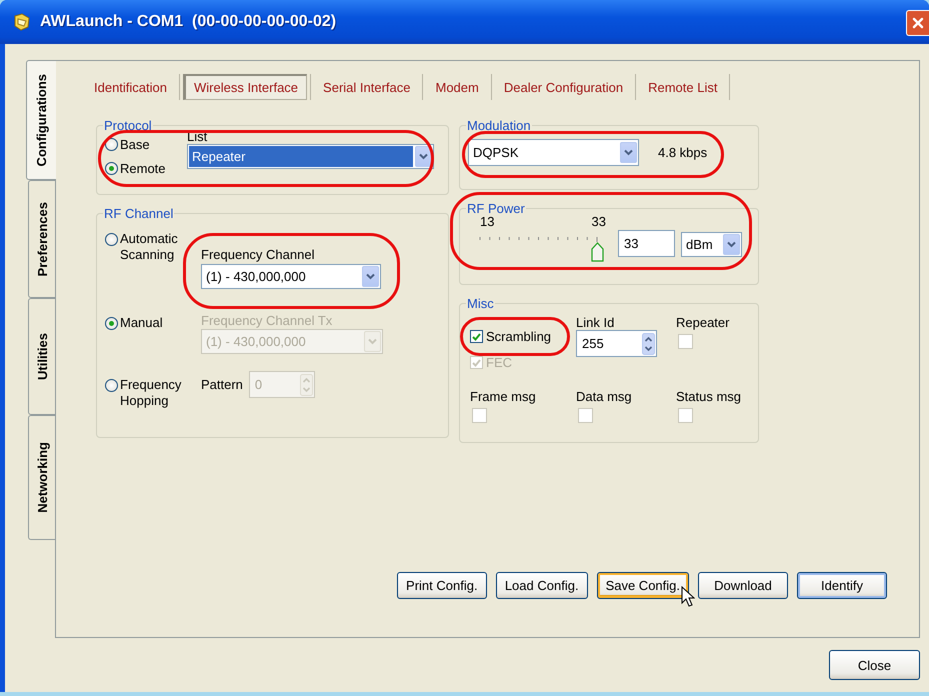 The height and width of the screenshot is (696, 929). Describe the element at coordinates (646, 243) in the screenshot. I see `value-field: 33` at that location.